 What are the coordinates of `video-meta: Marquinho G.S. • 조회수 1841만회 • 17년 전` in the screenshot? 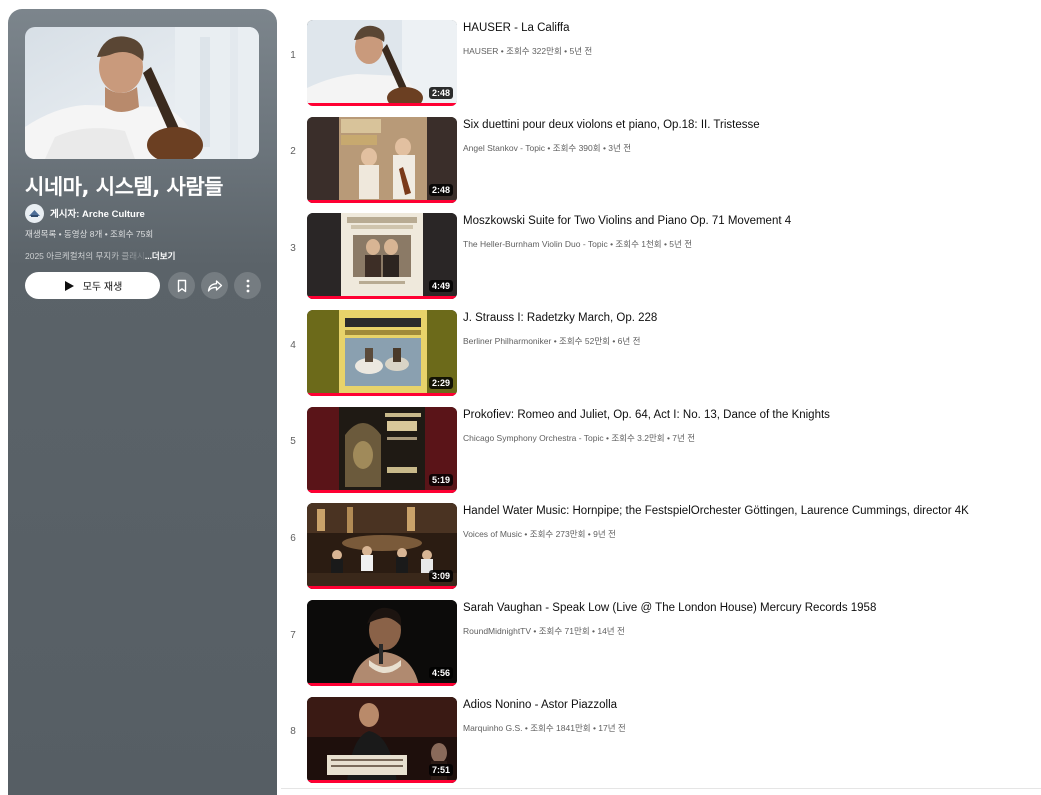 It's located at (544, 728).